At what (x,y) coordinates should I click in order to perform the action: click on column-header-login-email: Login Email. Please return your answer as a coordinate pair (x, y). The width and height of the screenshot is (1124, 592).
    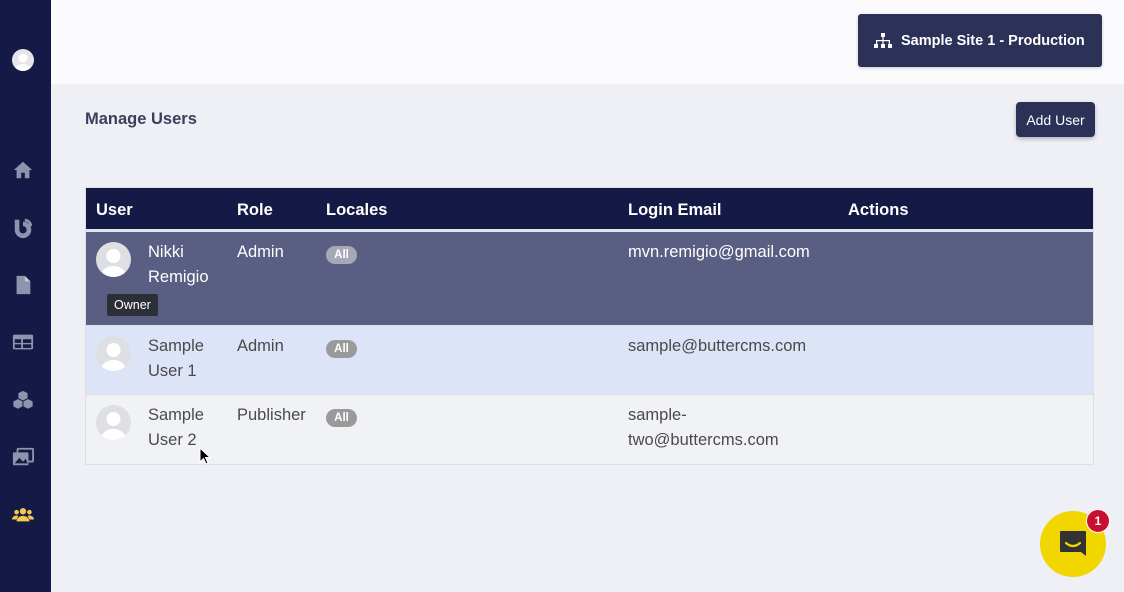
    Looking at the image, I should click on (675, 210).